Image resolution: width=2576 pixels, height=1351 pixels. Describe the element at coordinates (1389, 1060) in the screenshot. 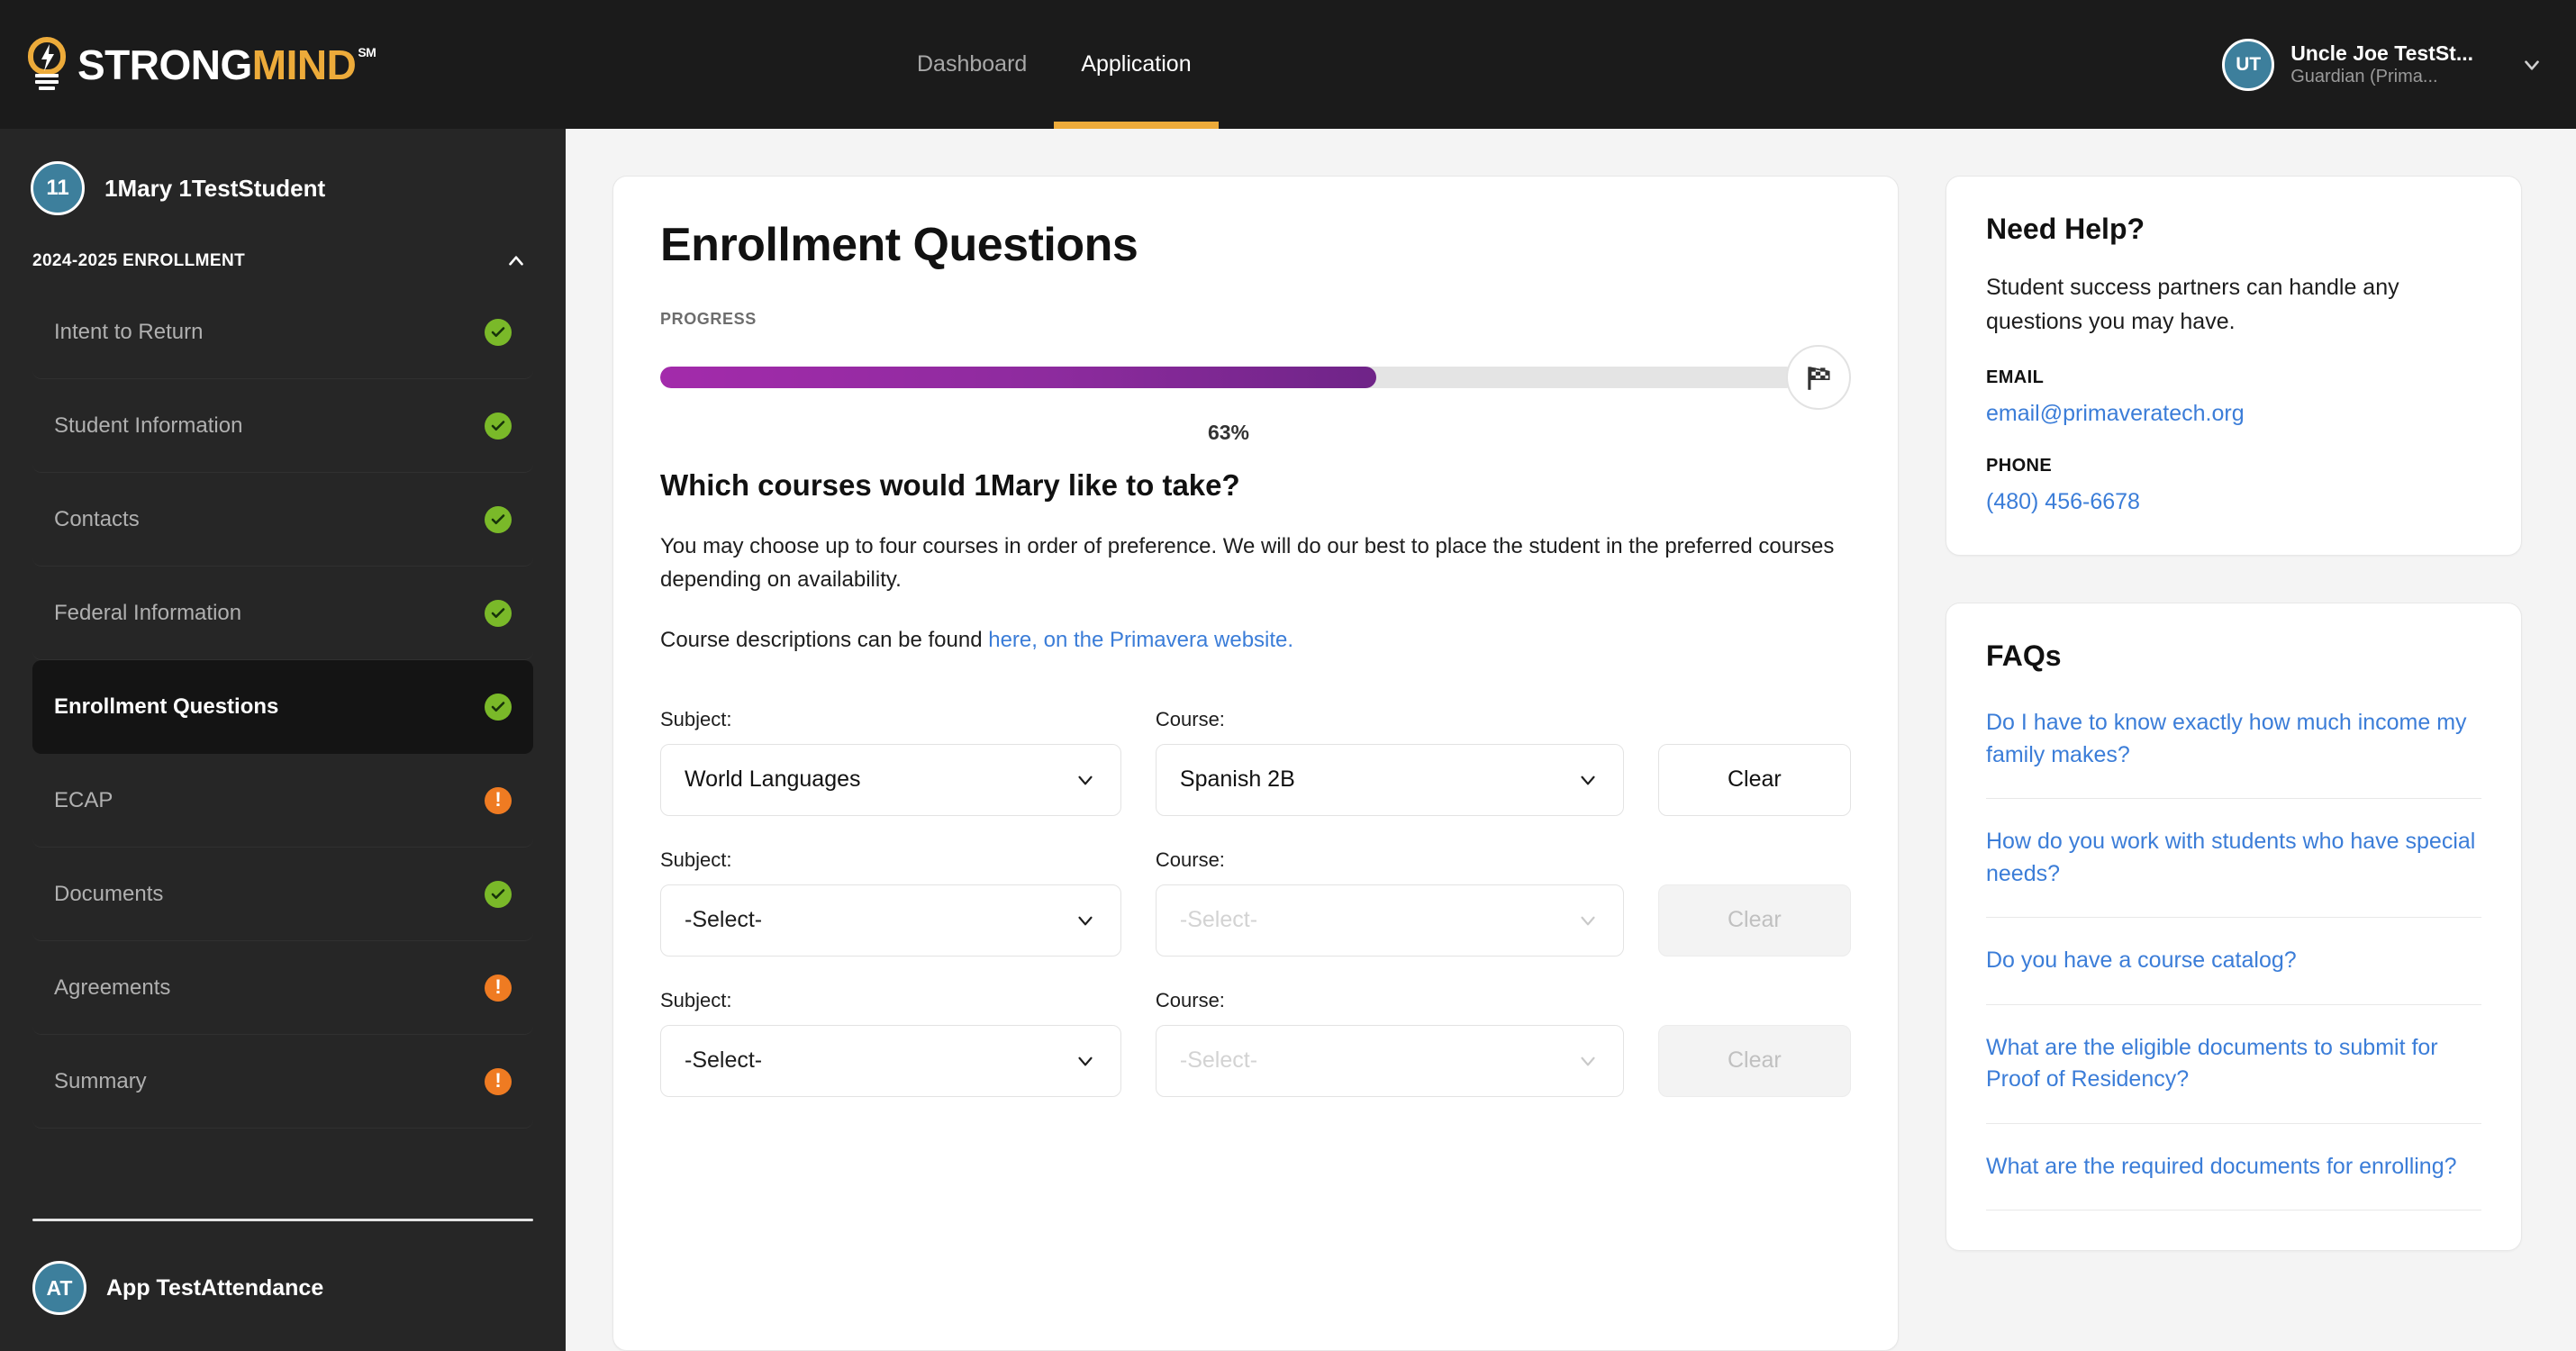

I see `course-select-3: -Select-` at that location.